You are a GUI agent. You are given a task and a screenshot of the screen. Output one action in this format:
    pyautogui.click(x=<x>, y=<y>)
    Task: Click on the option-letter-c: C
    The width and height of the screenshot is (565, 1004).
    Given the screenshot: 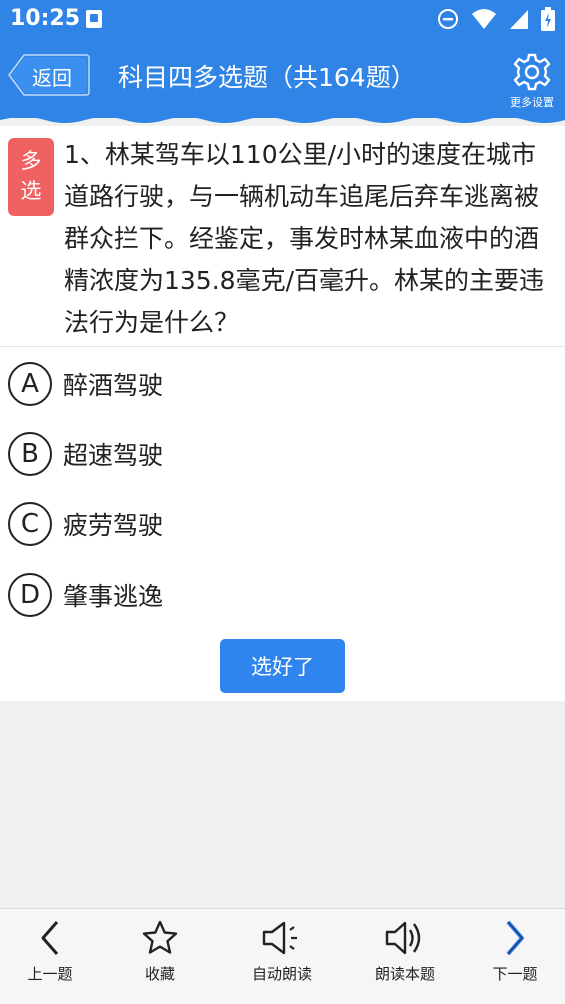 What is the action you would take?
    pyautogui.click(x=30, y=524)
    